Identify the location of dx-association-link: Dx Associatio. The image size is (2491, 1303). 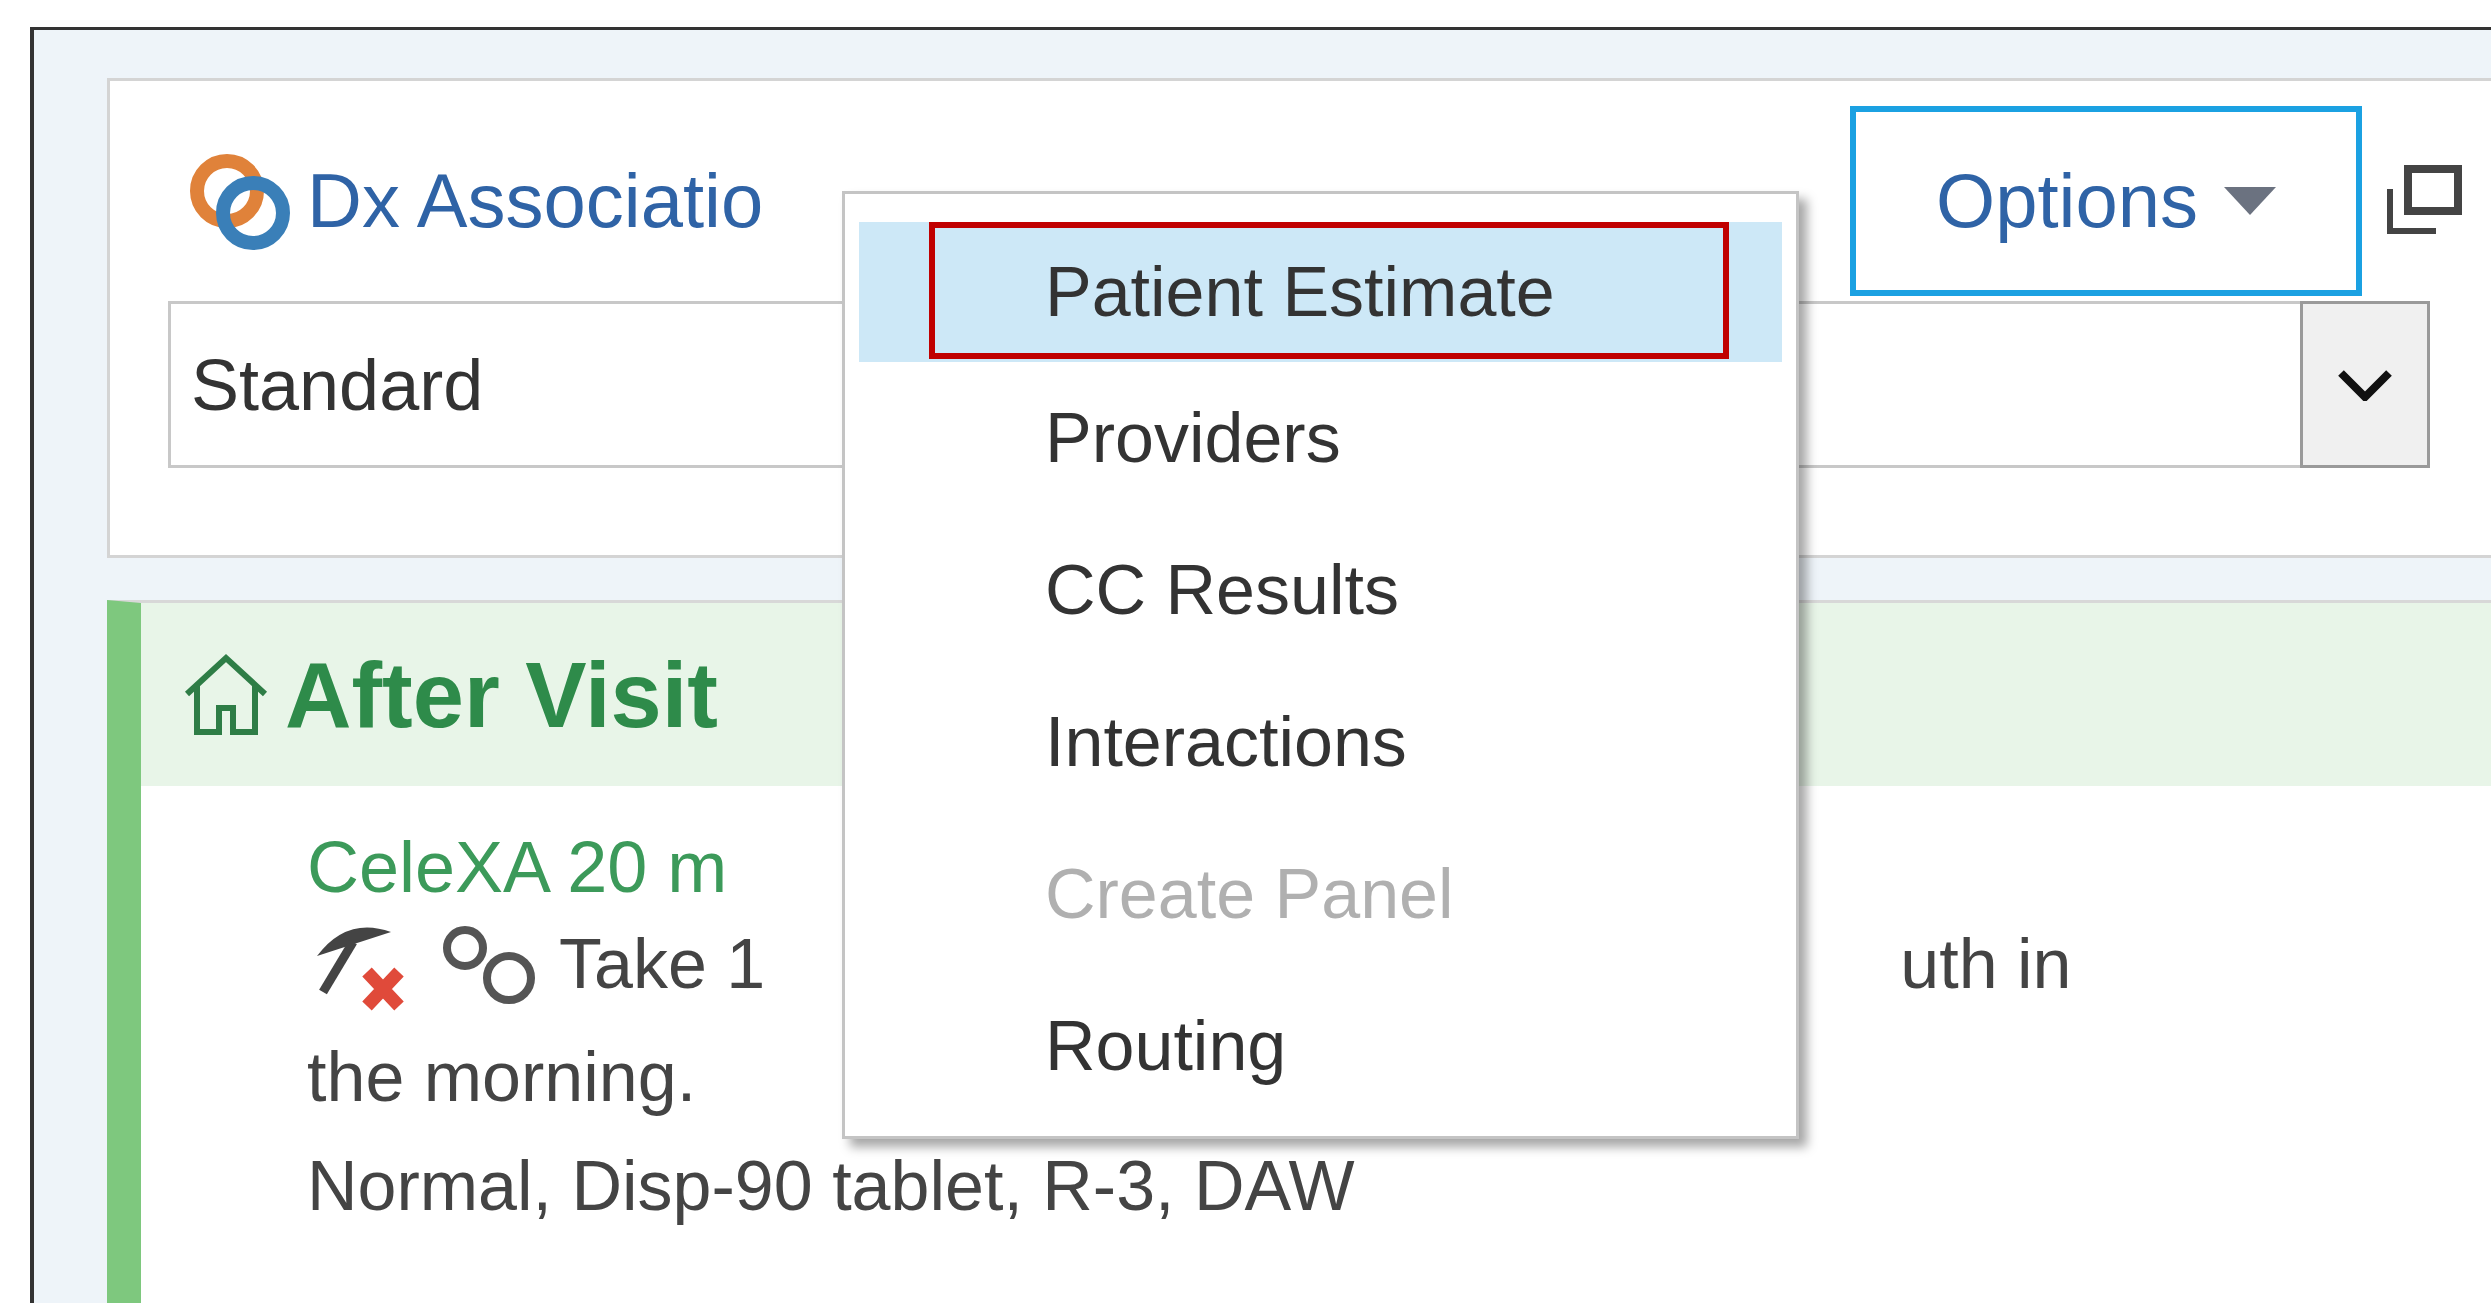
(535, 201).